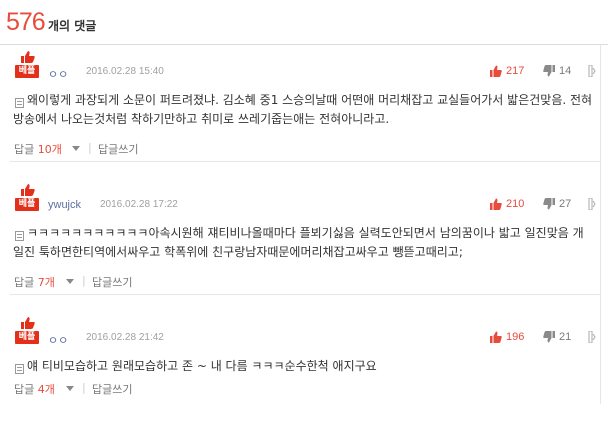 This screenshot has height=427, width=608. I want to click on reply-count: 10개, so click(49, 149).